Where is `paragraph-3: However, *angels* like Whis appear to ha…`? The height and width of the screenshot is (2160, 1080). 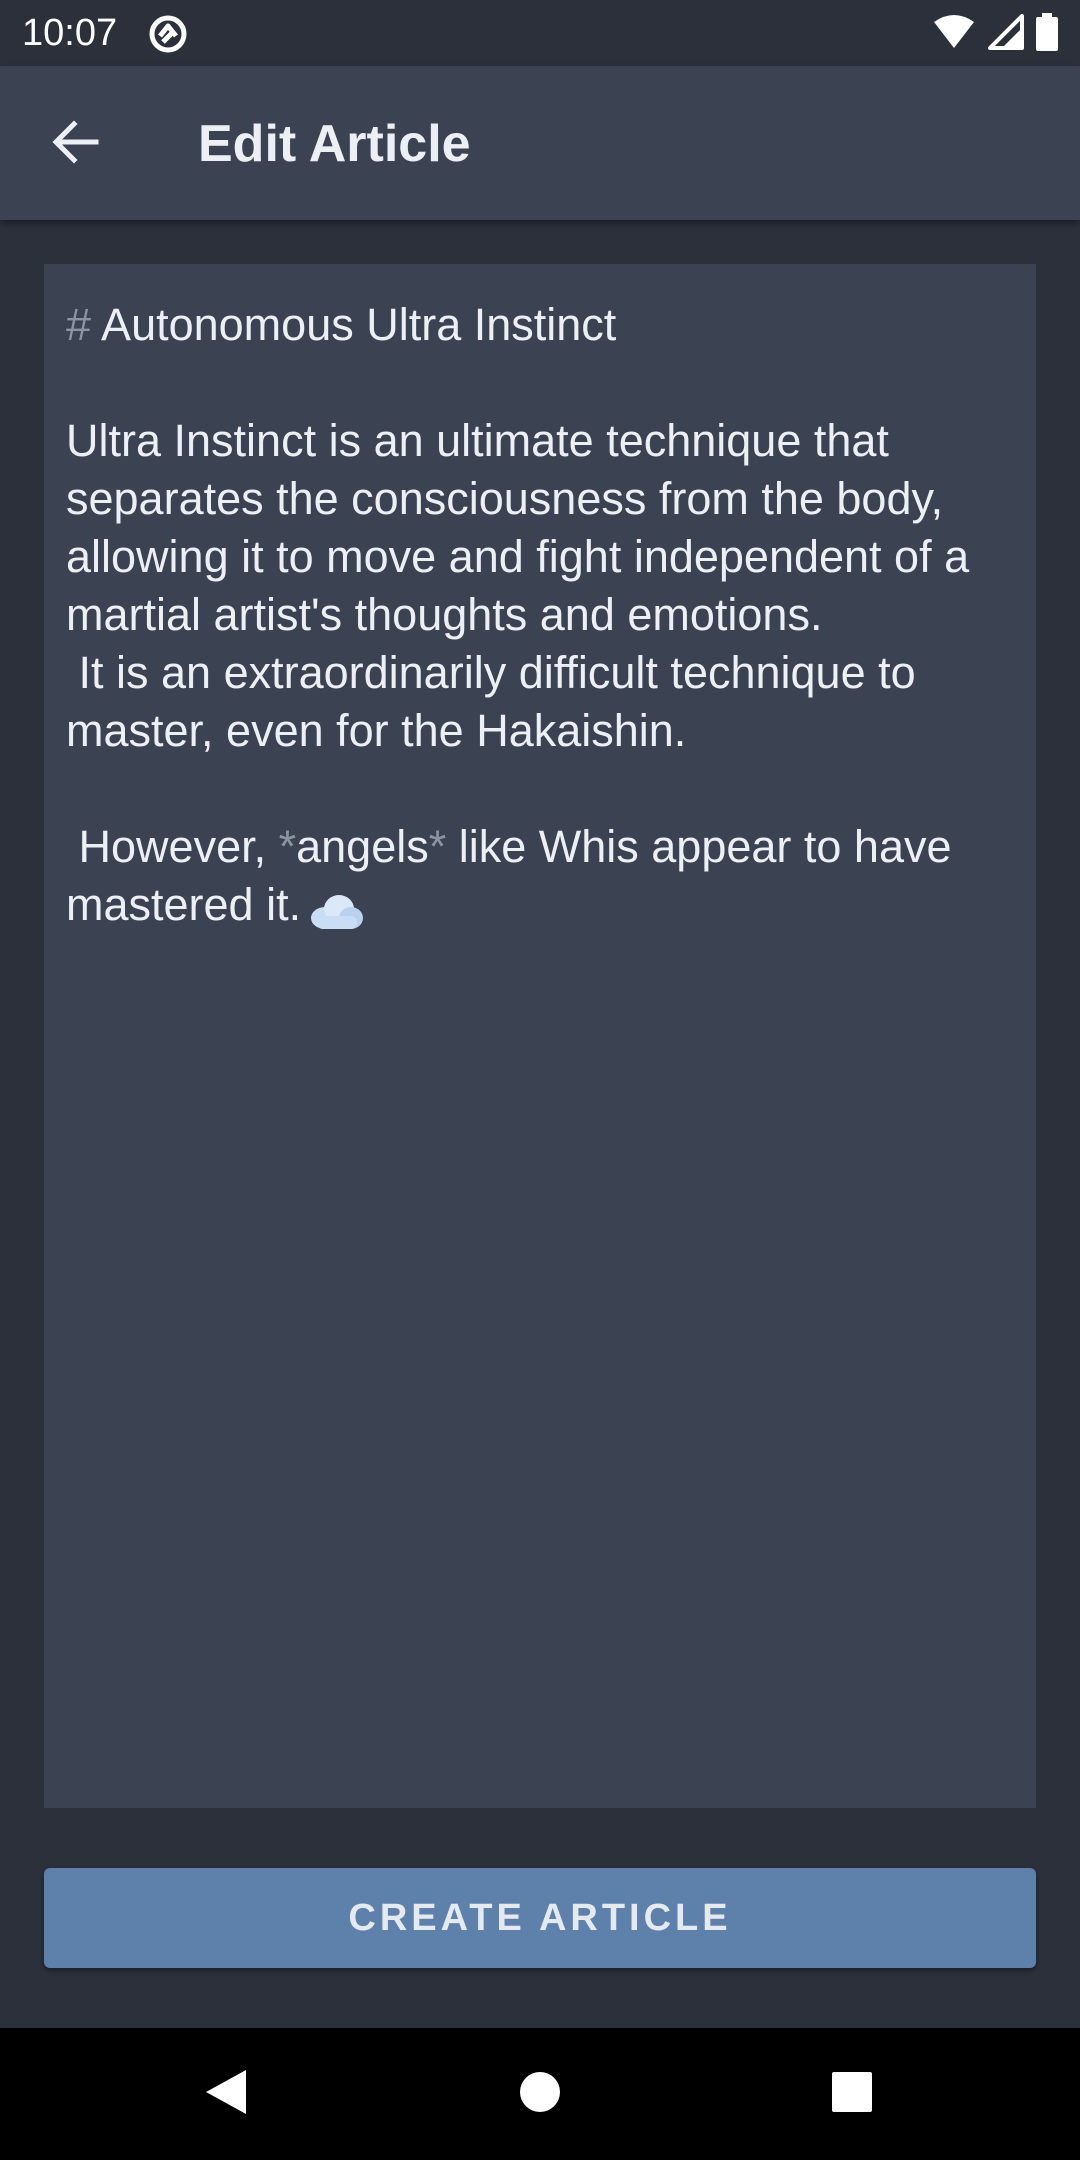
paragraph-3: However, *angels* like Whis appear to ha… is located at coordinates (540, 876).